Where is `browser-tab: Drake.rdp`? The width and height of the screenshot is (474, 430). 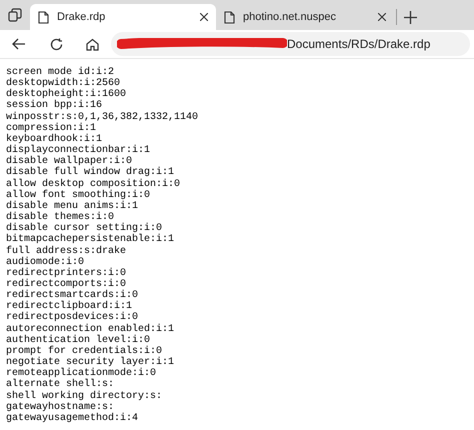 browser-tab: Drake.rdp is located at coordinates (123, 17).